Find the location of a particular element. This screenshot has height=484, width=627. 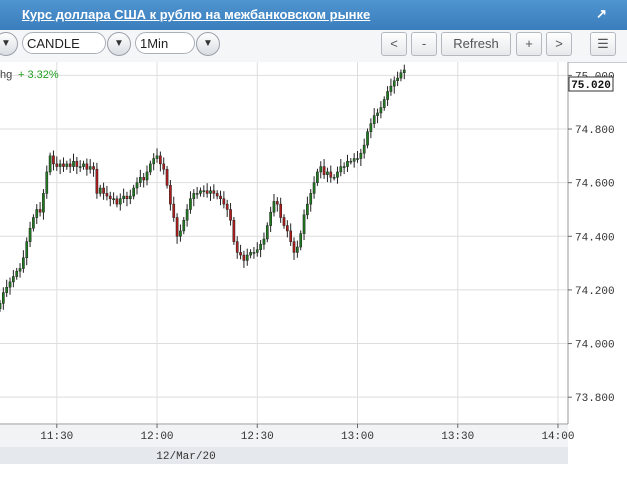

legend-label: hg is located at coordinates (6, 75).